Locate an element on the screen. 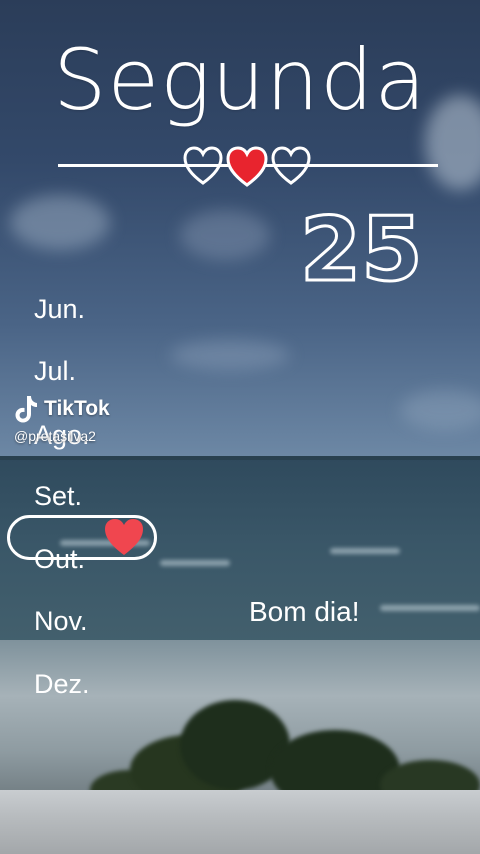  month-item: Jul. is located at coordinates (94, 371).